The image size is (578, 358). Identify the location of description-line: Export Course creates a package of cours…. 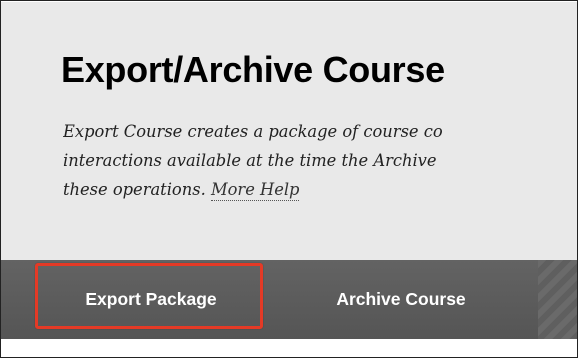
(253, 131).